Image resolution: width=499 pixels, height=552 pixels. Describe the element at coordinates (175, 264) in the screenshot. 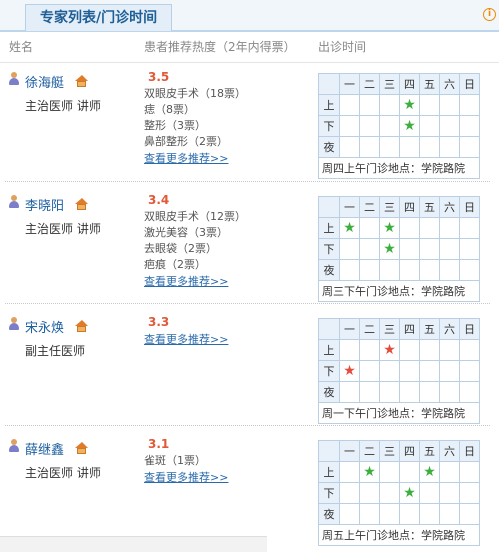

I see `recommendation-item: 疤痕（2票）` at that location.